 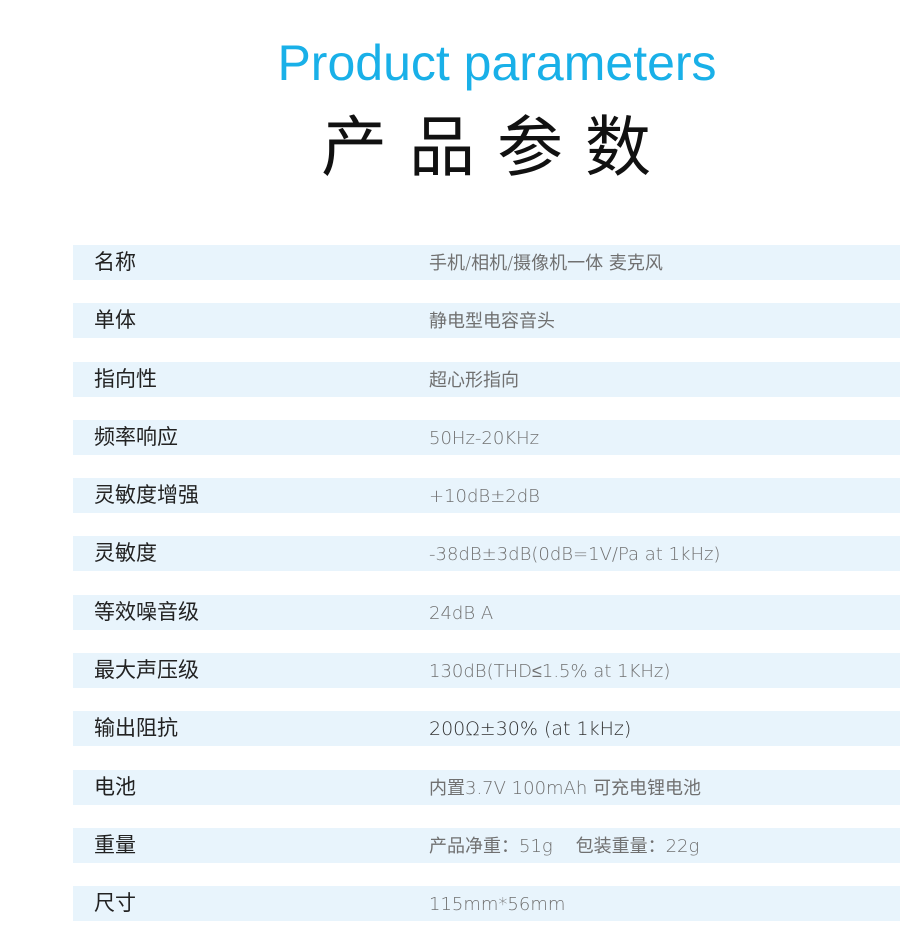 I want to click on spec-label: 频率响应, so click(x=136, y=436).